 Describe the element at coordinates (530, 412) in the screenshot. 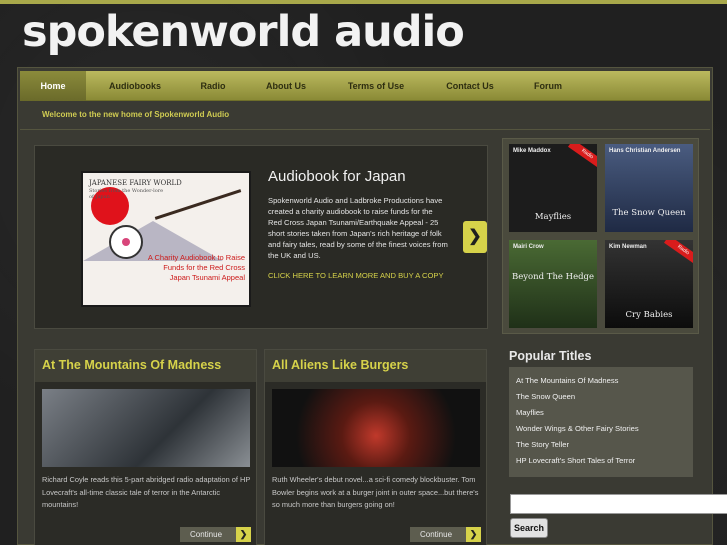

I see `popular-item: Mayflies` at that location.